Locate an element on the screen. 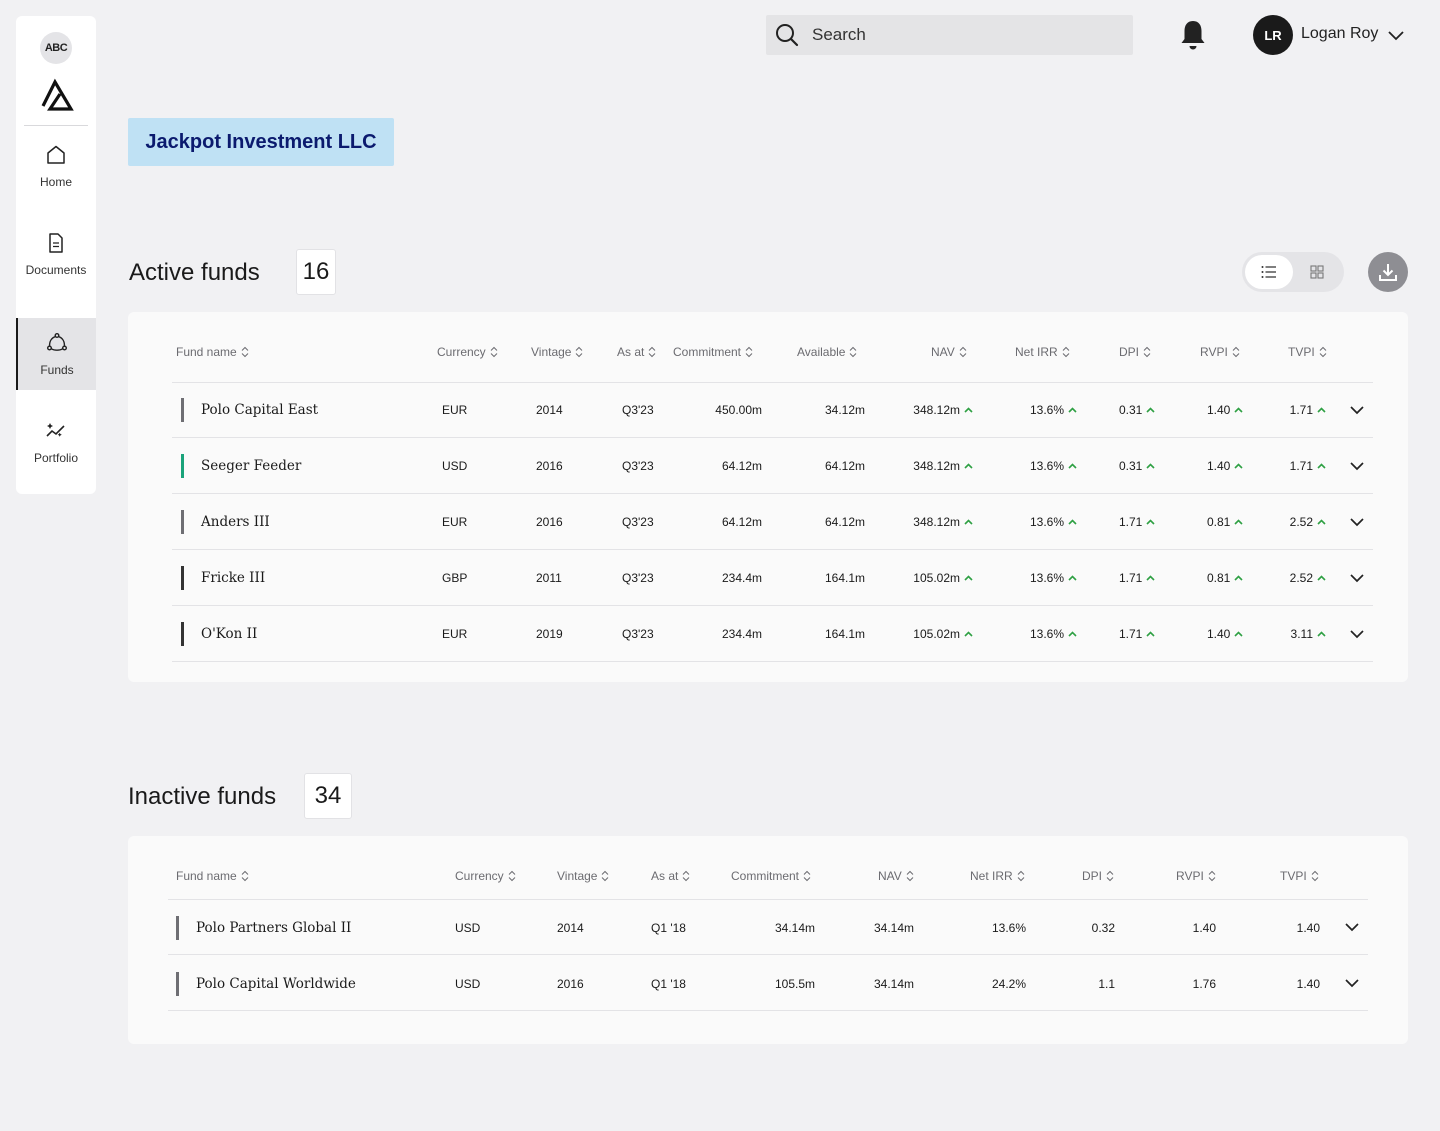 The height and width of the screenshot is (1131, 1440). download-button is located at coordinates (1388, 272).